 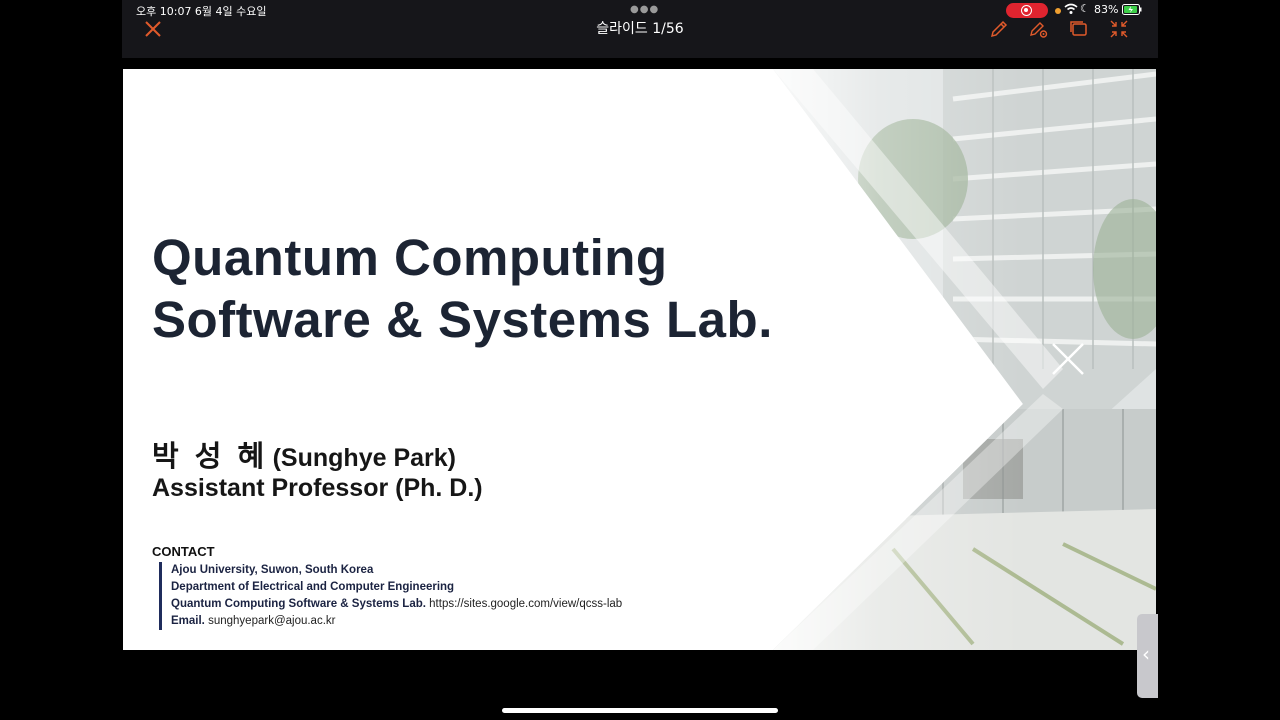 What do you see at coordinates (364, 458) in the screenshot?
I see `presenter-name-english: (Sunghye Park)` at bounding box center [364, 458].